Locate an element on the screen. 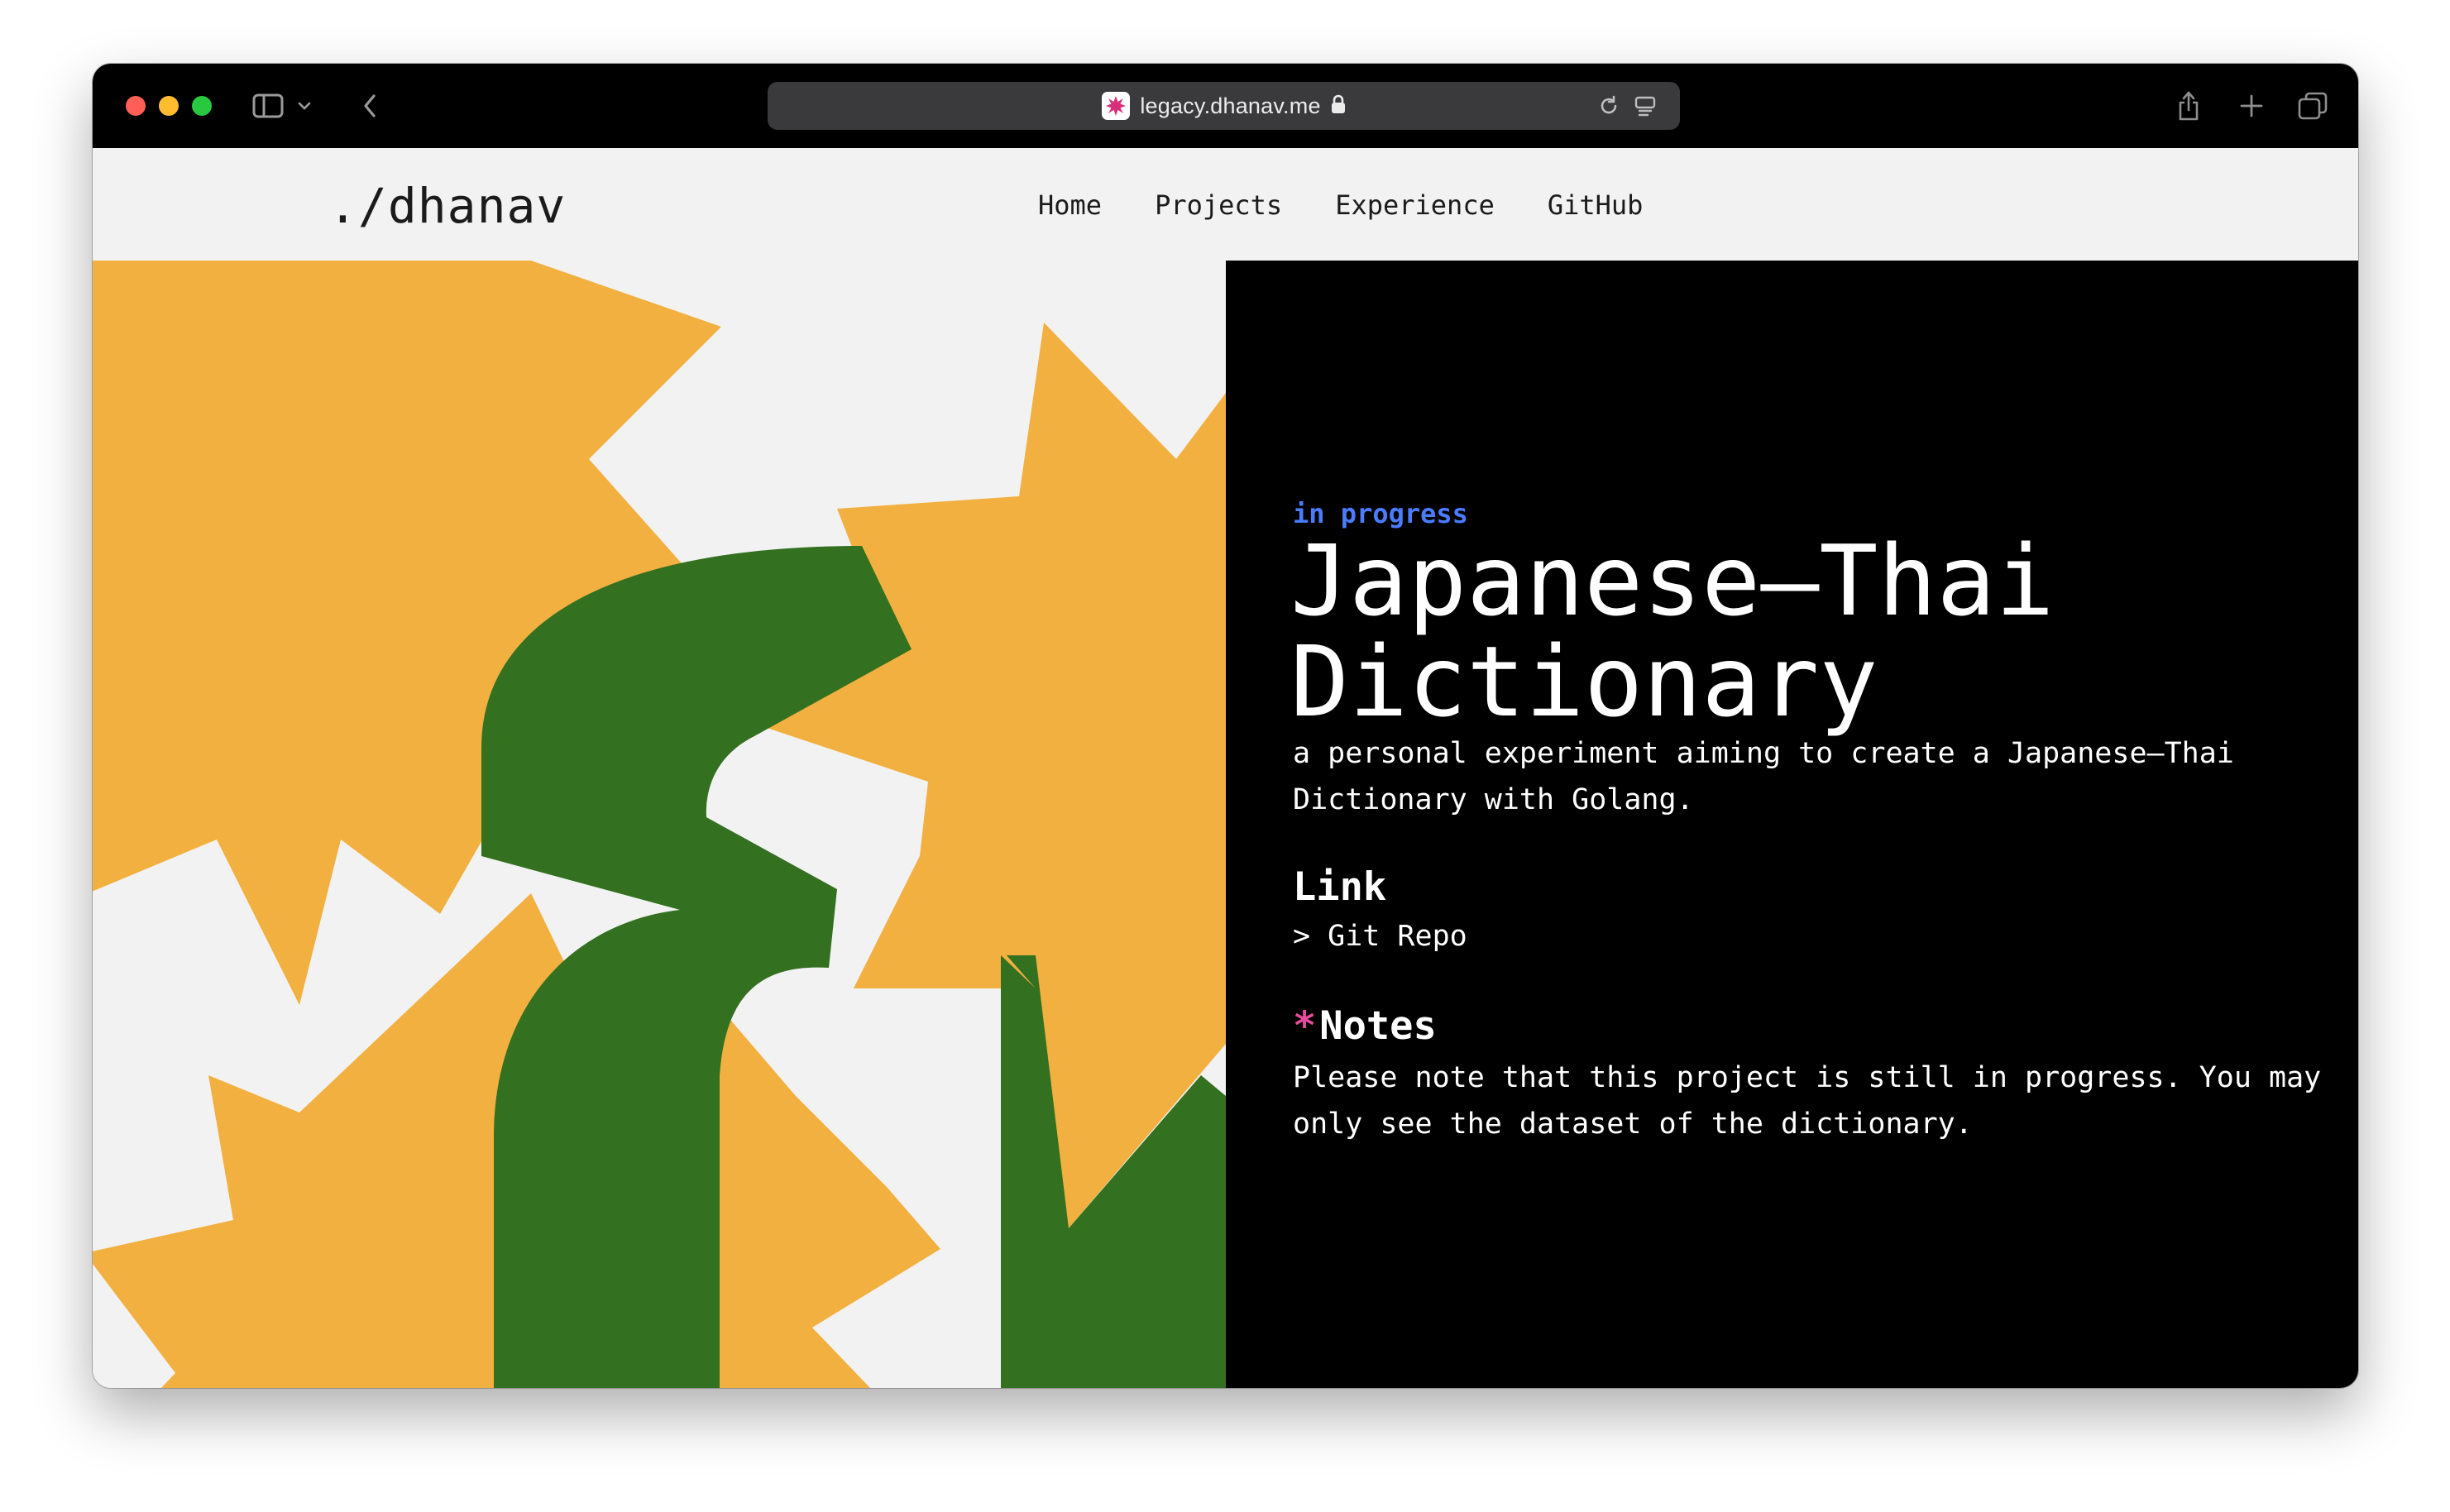 This screenshot has width=2450, height=1512. asterisk-icon: * is located at coordinates (1305, 1026).